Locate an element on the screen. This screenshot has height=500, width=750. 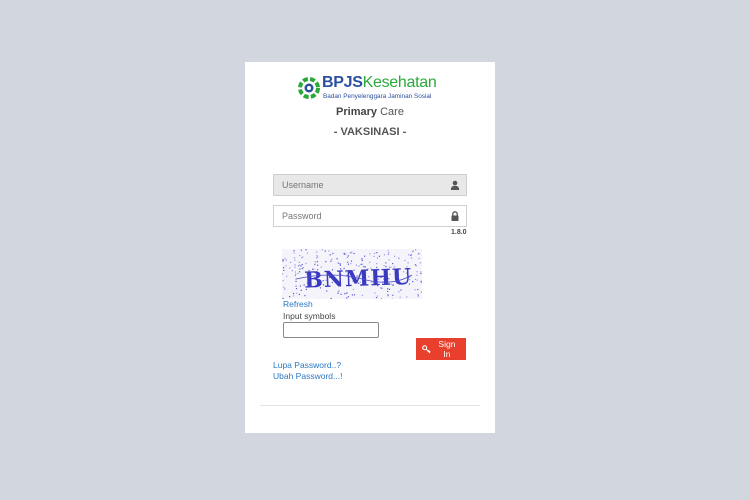
forgot-password-link: Lupa Password..? is located at coordinates (307, 365).